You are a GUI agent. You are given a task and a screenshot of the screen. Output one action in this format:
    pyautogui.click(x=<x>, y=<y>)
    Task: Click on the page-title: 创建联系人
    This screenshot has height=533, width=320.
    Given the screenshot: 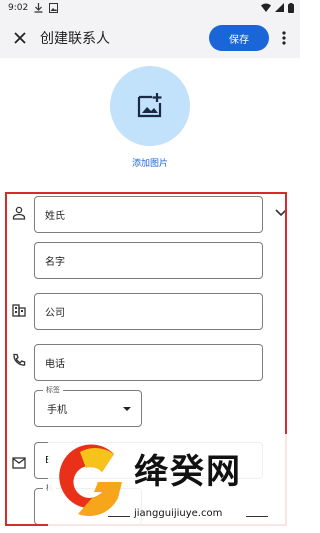 What is the action you would take?
    pyautogui.click(x=75, y=39)
    